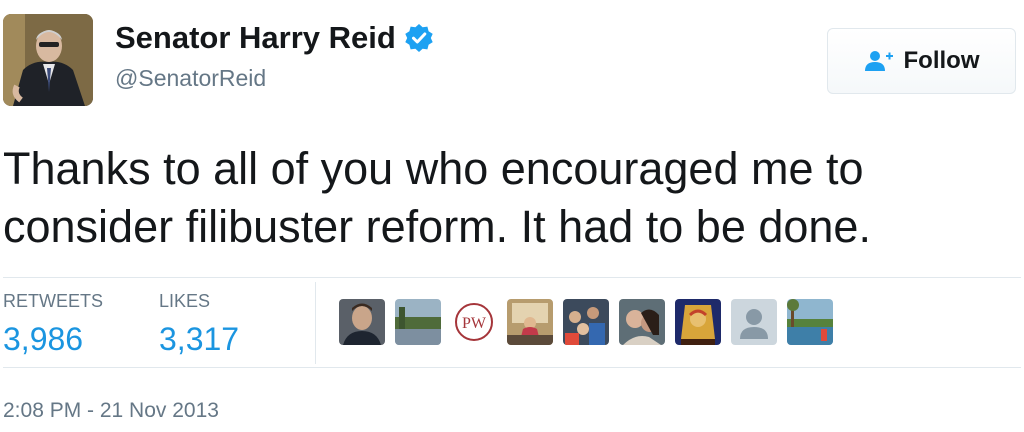  What do you see at coordinates (48, 60) in the screenshot?
I see `user-avatar` at bounding box center [48, 60].